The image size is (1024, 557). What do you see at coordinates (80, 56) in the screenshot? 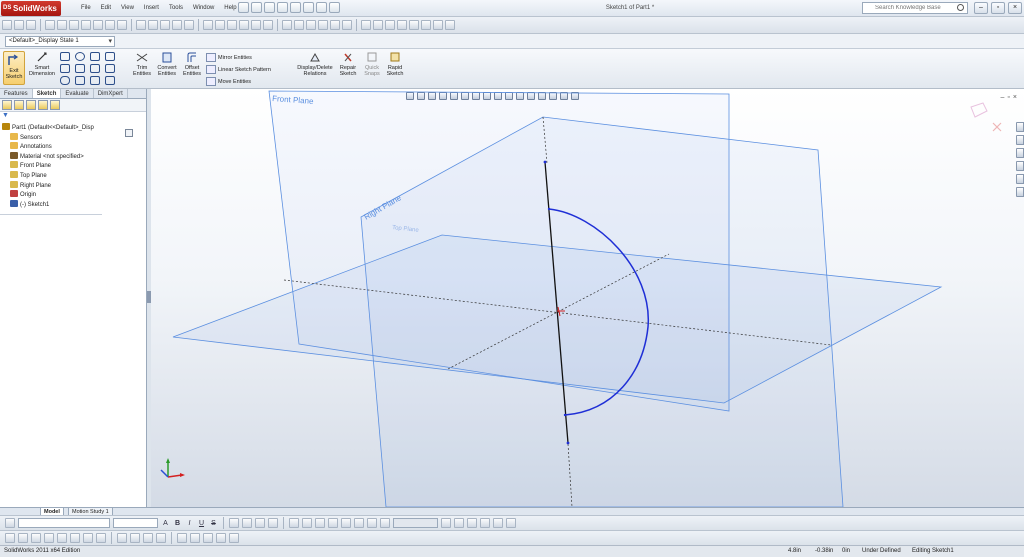
I see `circle-tool-icon` at bounding box center [80, 56].